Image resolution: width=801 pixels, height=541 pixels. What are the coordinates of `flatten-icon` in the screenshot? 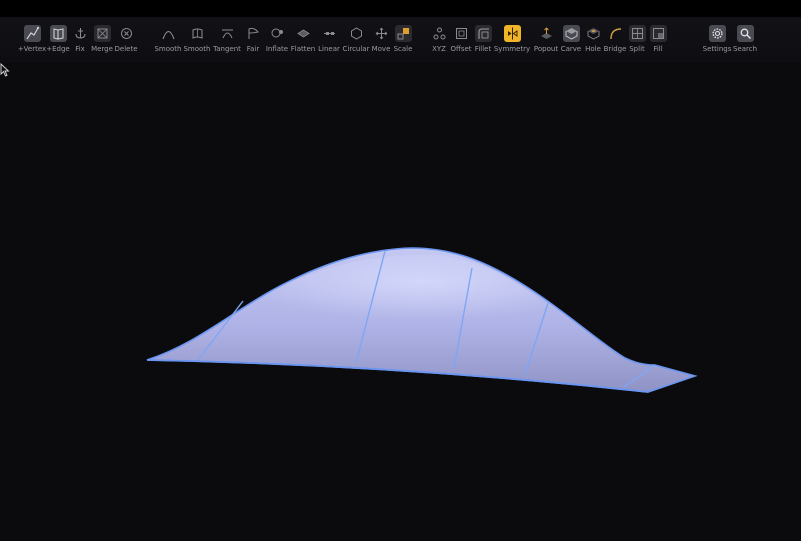 It's located at (303, 33).